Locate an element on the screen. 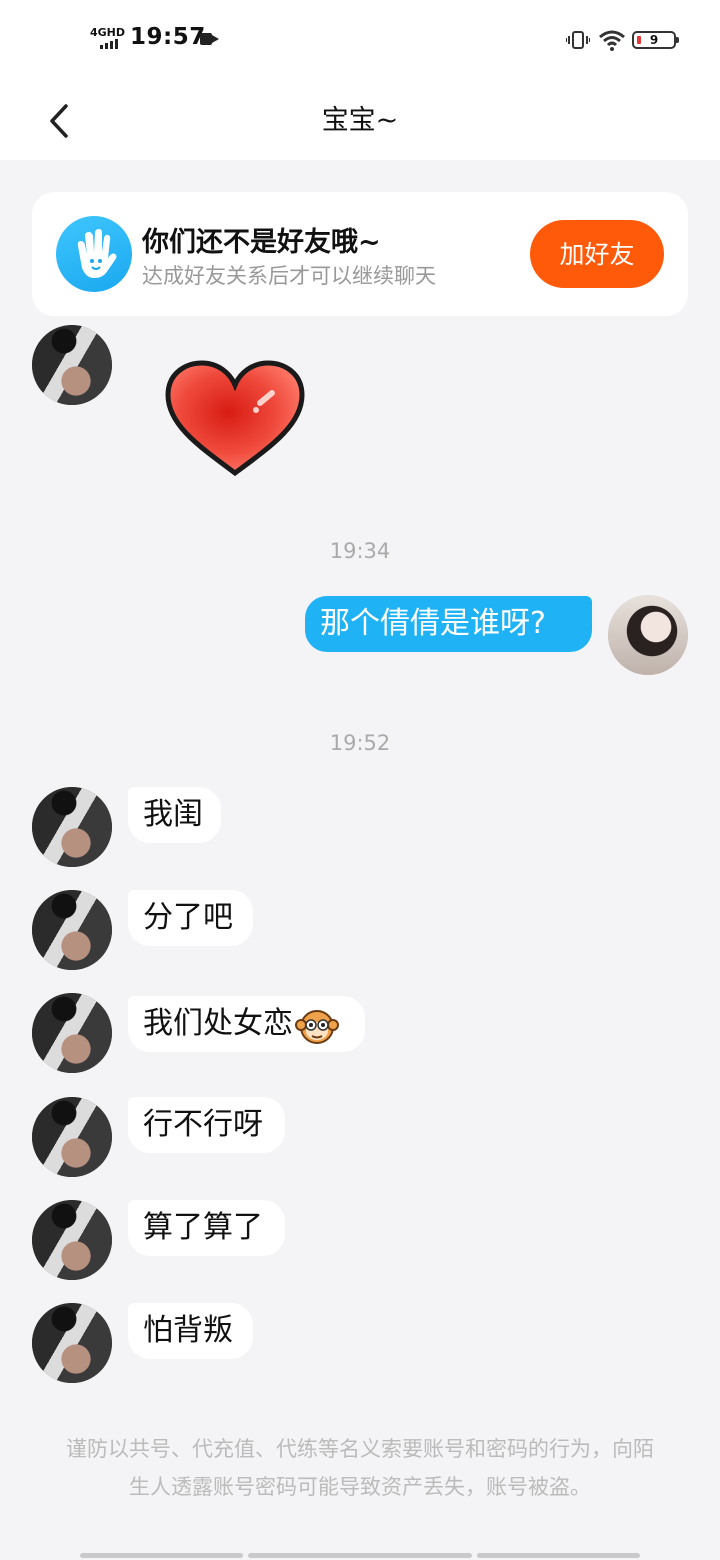 The height and width of the screenshot is (1560, 720). video-record-icon is located at coordinates (209, 39).